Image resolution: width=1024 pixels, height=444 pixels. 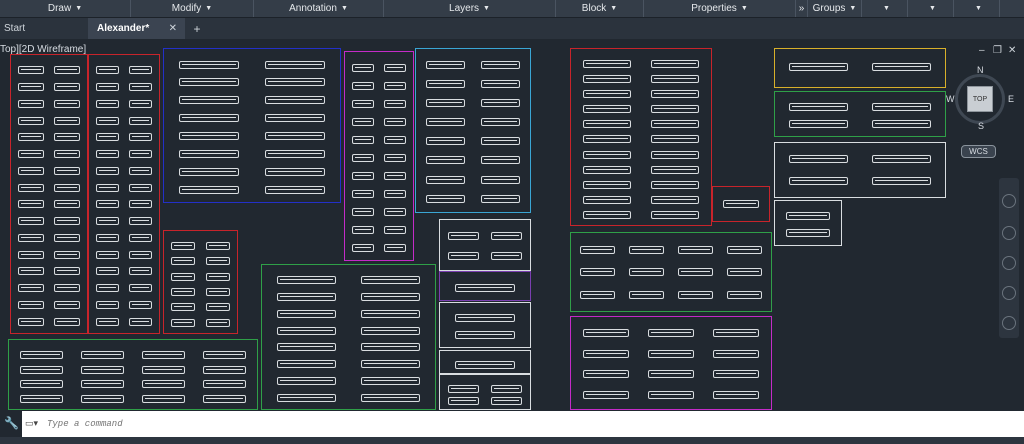 I want to click on ribbon-panel-modify: Modify ▼, so click(x=192, y=8).